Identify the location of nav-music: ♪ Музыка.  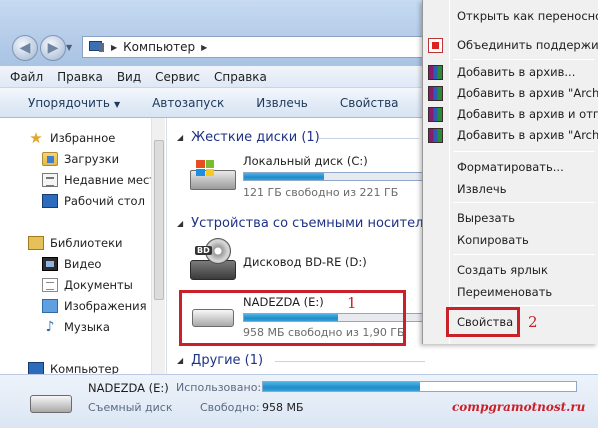
(76, 327).